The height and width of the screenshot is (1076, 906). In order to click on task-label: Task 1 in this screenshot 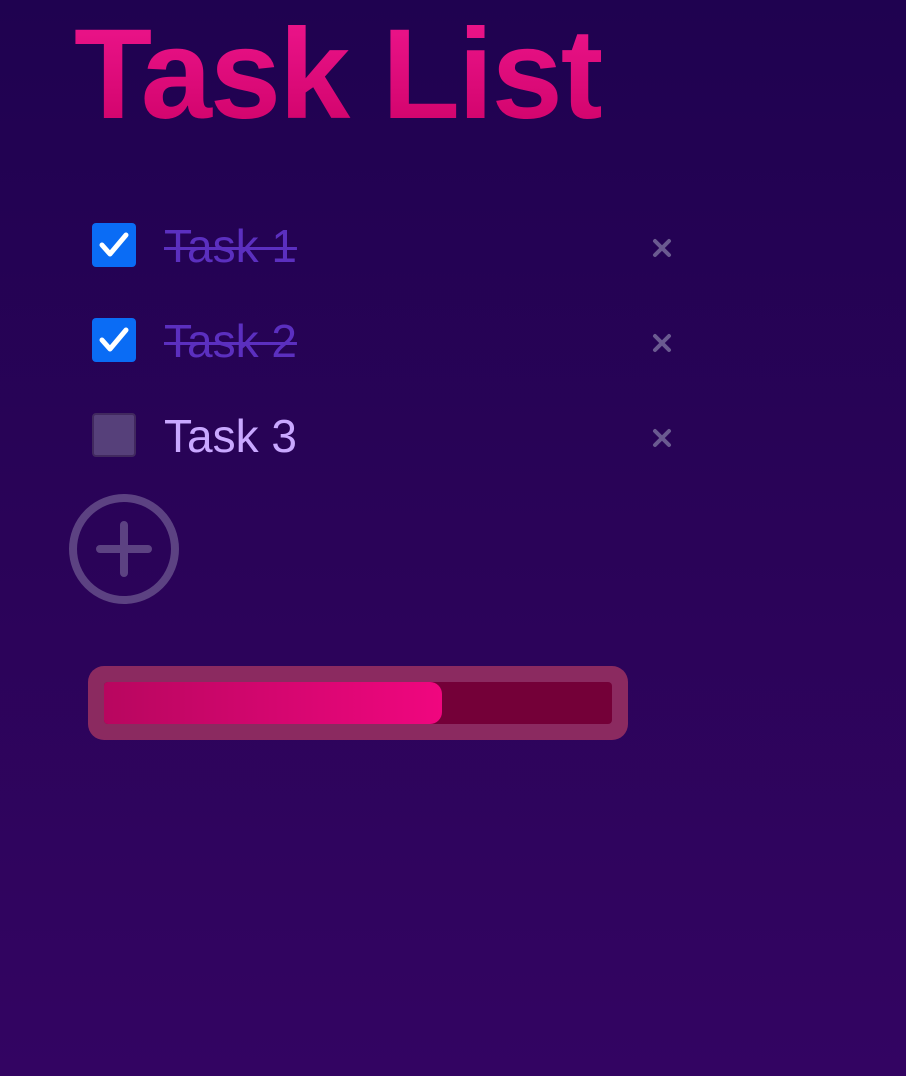, I will do `click(230, 246)`.